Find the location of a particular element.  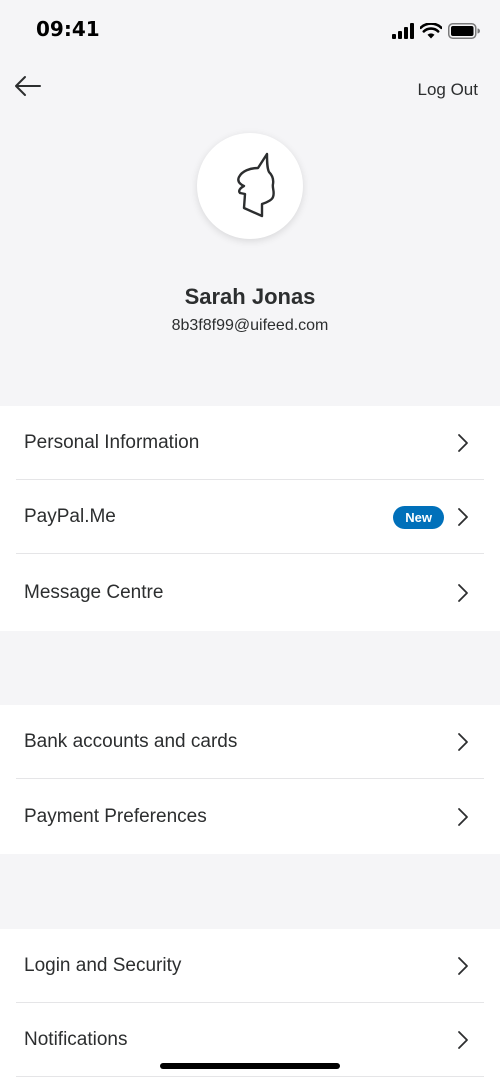

menu-item-message-centre: Message Centre is located at coordinates (250, 592).